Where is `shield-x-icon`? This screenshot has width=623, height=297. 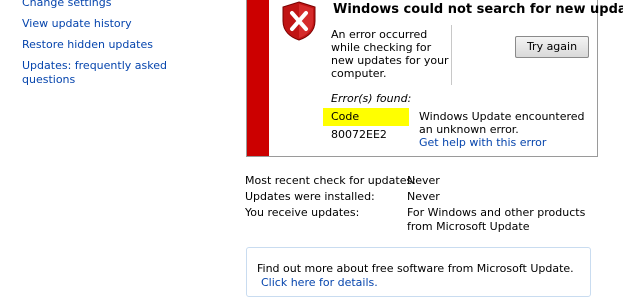 shield-x-icon is located at coordinates (299, 21).